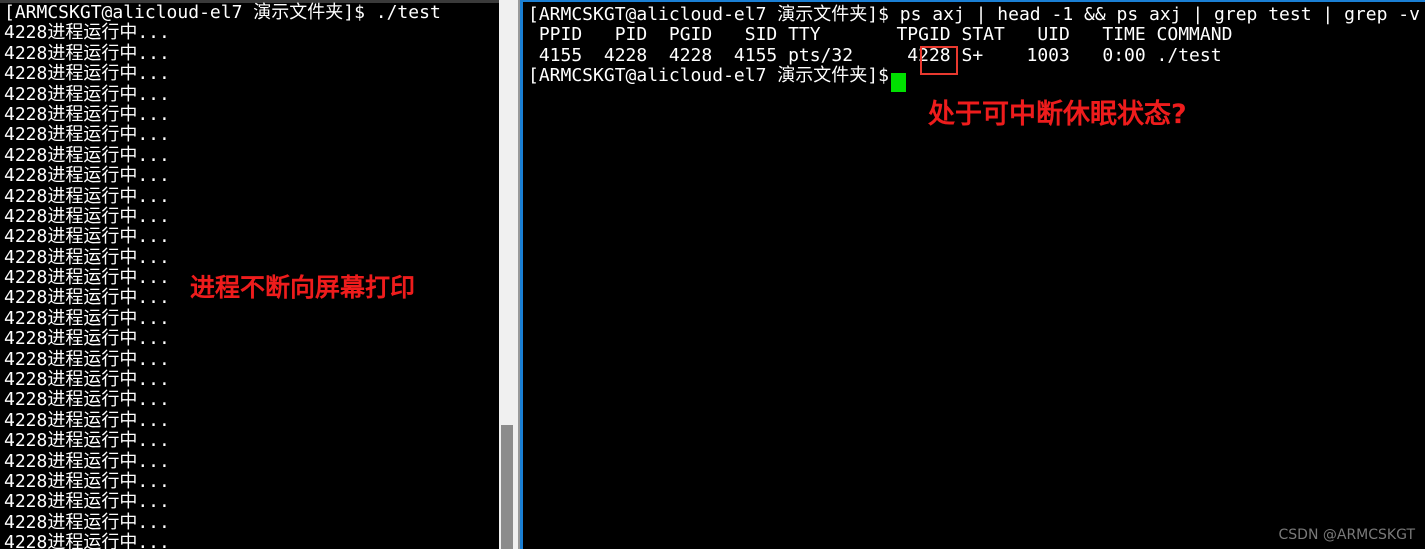 The height and width of the screenshot is (549, 1425). I want to click on annotation-process-printing: 进程不断向屏幕打印, so click(303, 287).